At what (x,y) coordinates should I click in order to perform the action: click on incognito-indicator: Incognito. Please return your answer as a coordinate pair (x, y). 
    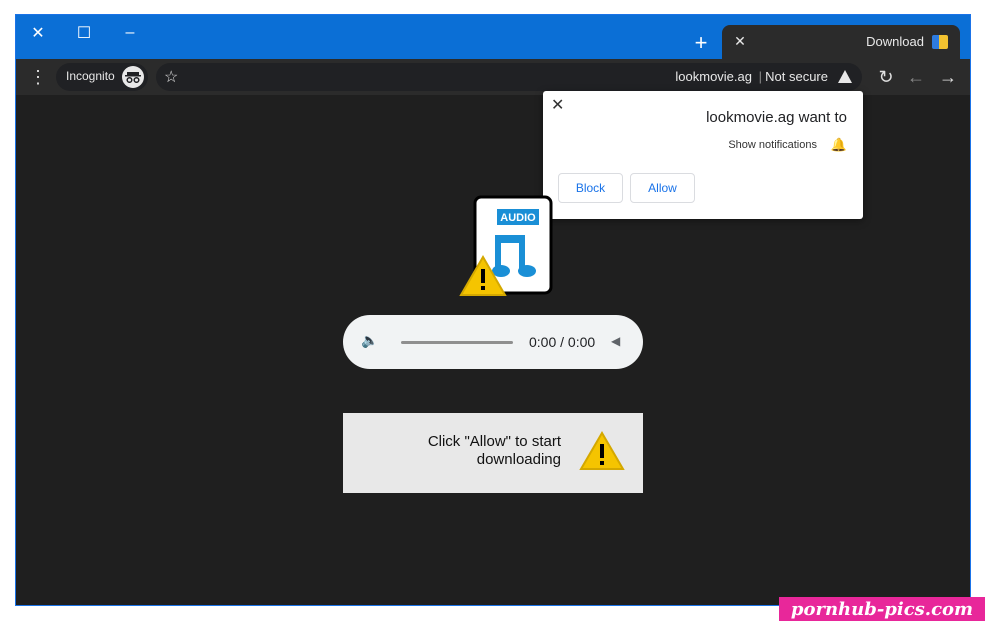
    Looking at the image, I should click on (102, 77).